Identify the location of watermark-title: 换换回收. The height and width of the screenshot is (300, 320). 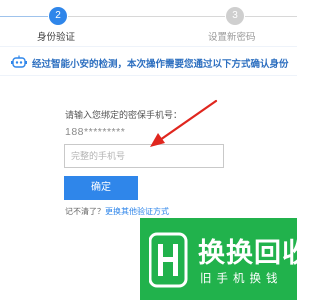
(254, 253).